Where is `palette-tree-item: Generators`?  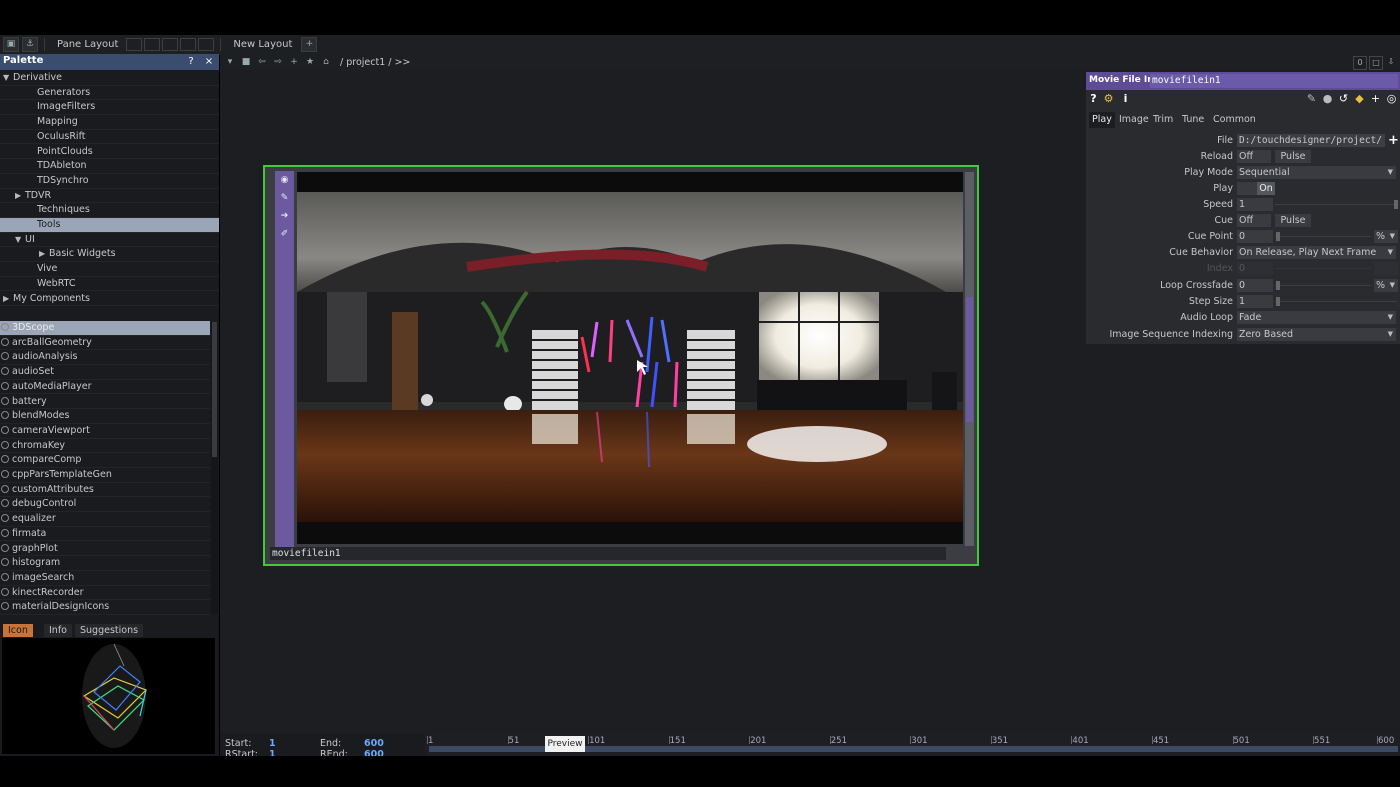
palette-tree-item: Generators is located at coordinates (109, 93).